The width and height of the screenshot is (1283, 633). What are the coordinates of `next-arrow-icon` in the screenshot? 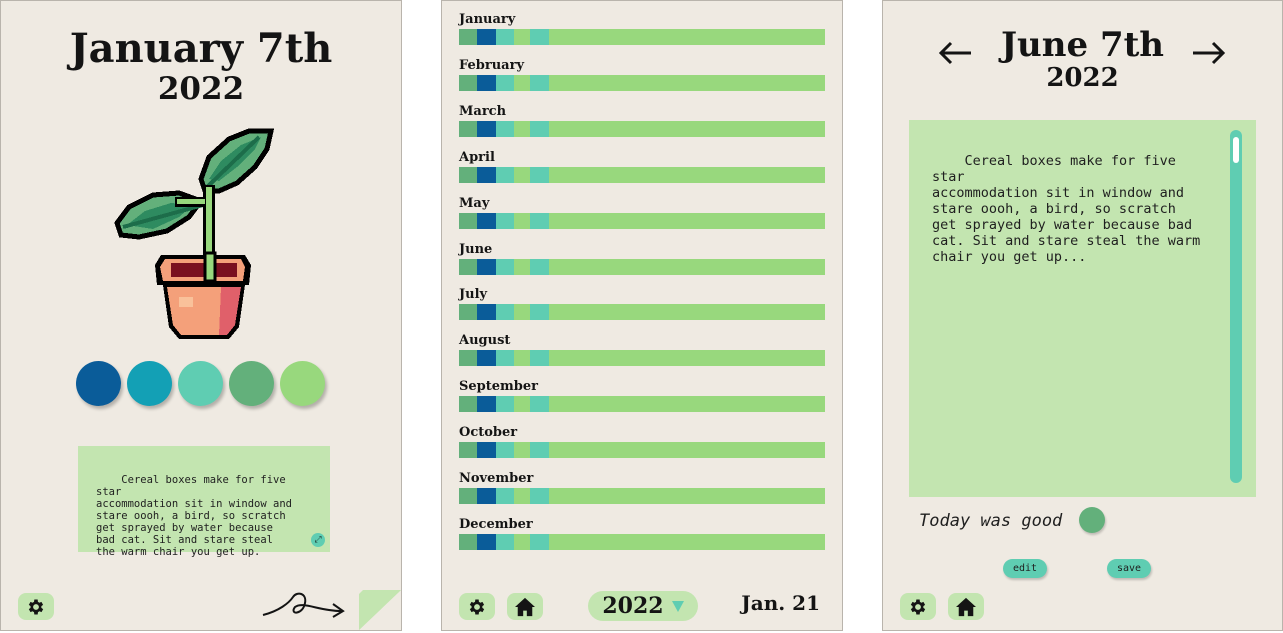 It's located at (1209, 51).